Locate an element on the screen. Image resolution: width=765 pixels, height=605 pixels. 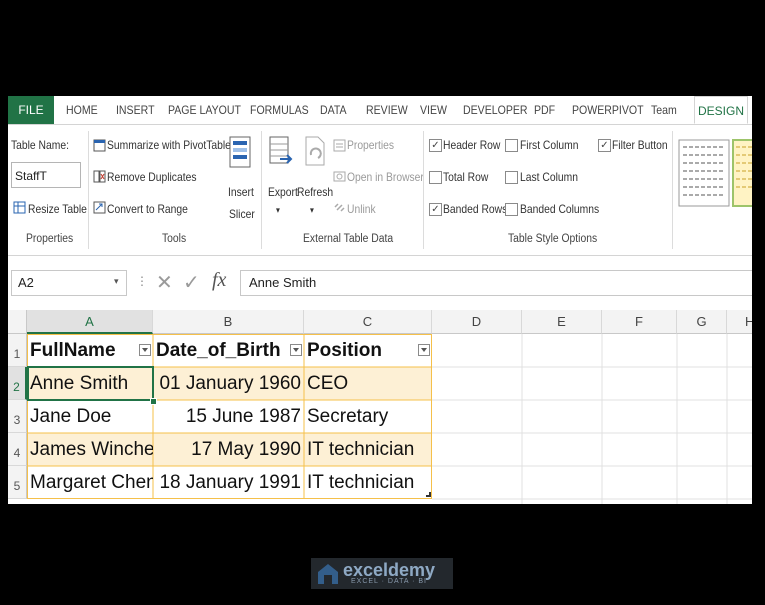
insert-slicer-icon is located at coordinates (240, 152).